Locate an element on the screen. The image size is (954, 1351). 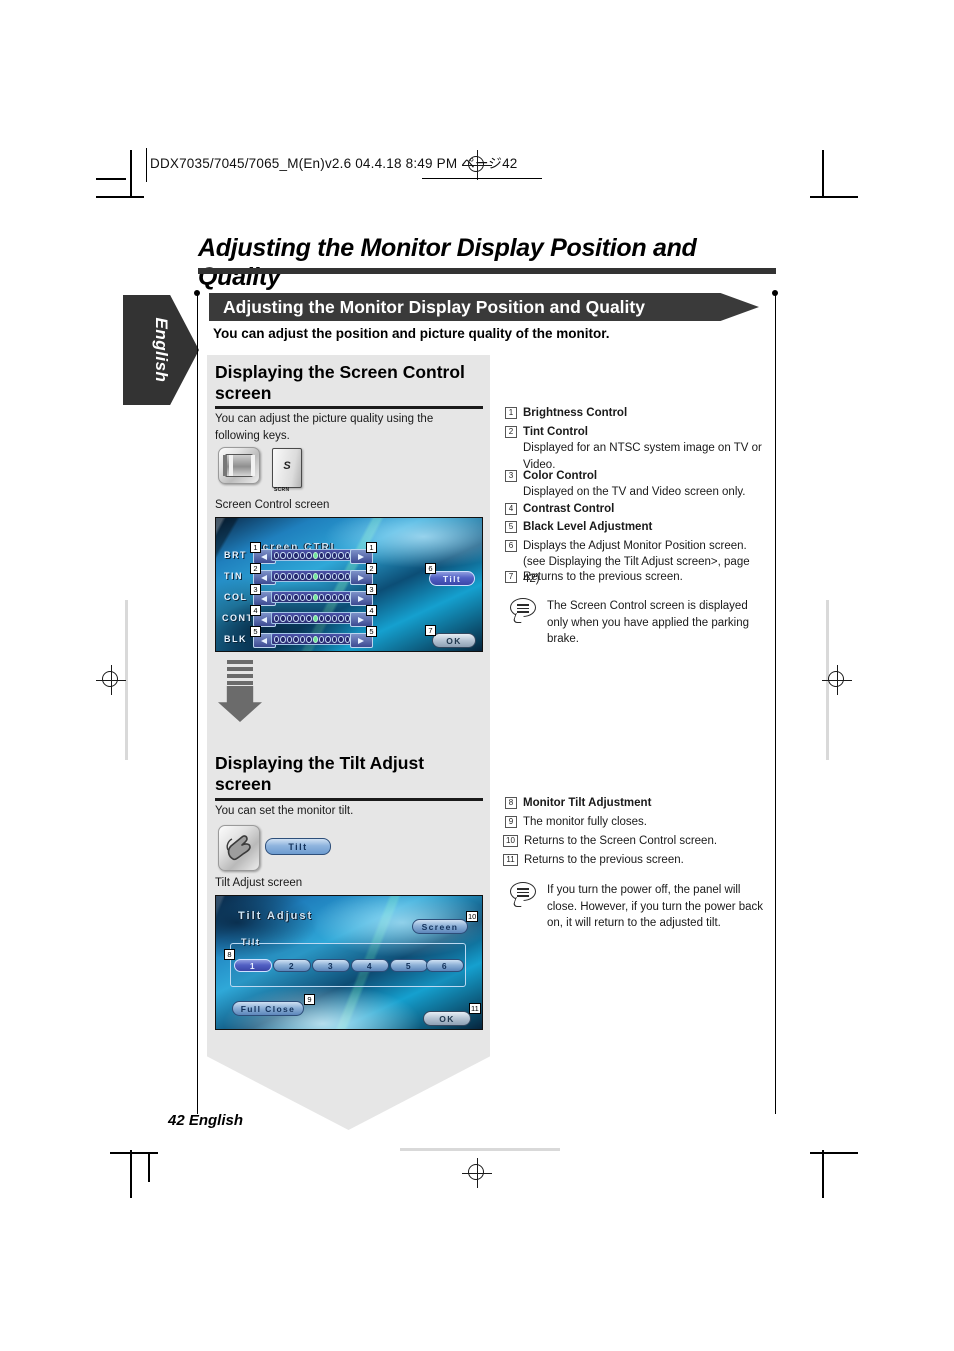
osd-row-label-brt: BRT is located at coordinates (235, 555).